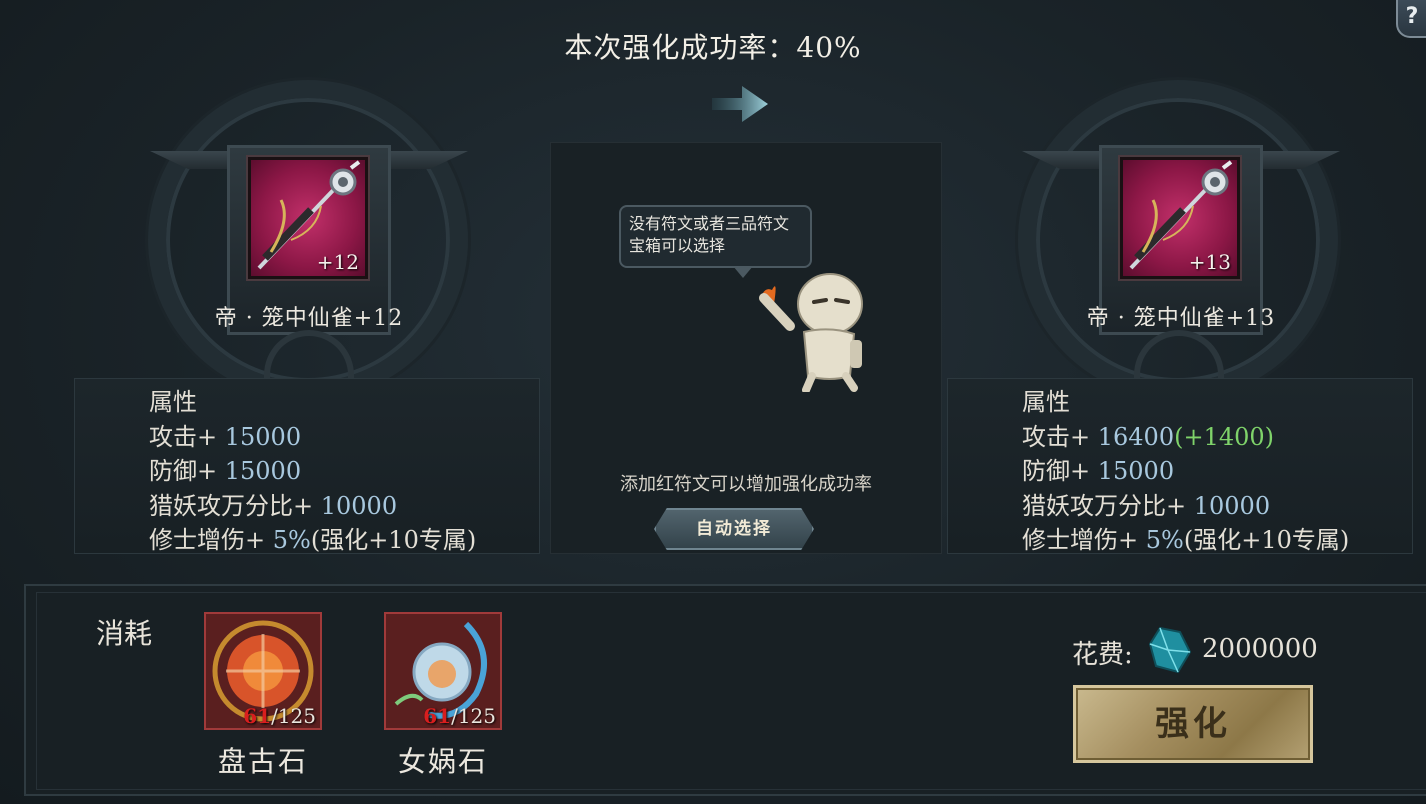 This screenshot has width=1426, height=804. I want to click on current-item-name: 帝 · 笼中仙雀+12, so click(309, 318).